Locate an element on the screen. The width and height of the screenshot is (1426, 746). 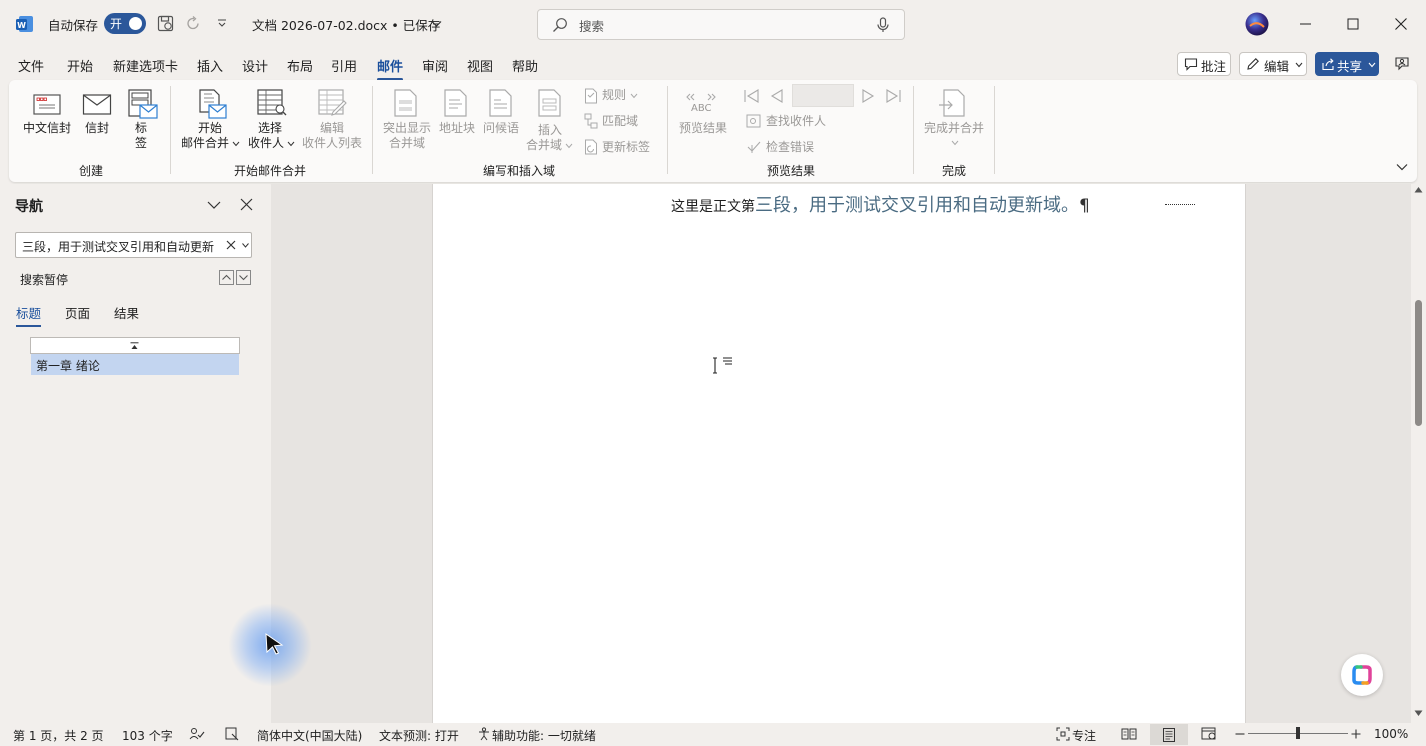
match-fields-button: 匹配域 is located at coordinates (620, 121).